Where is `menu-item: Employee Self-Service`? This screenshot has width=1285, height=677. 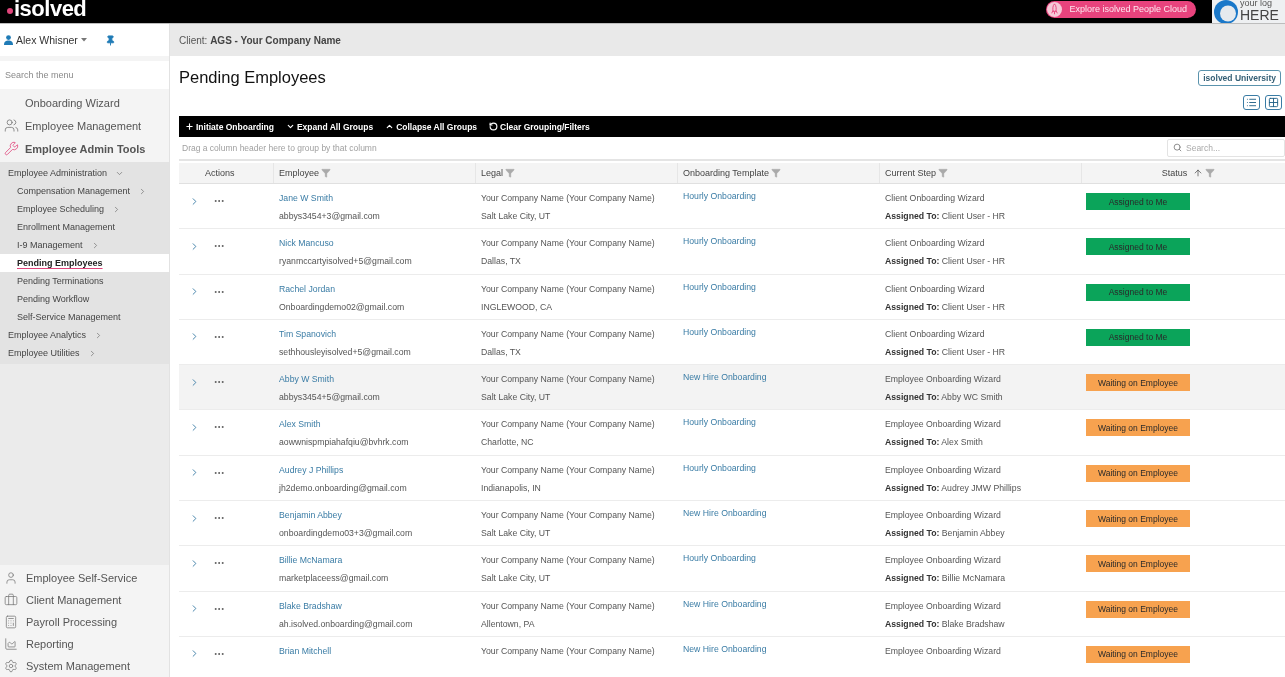 menu-item: Employee Self-Service is located at coordinates (84, 578).